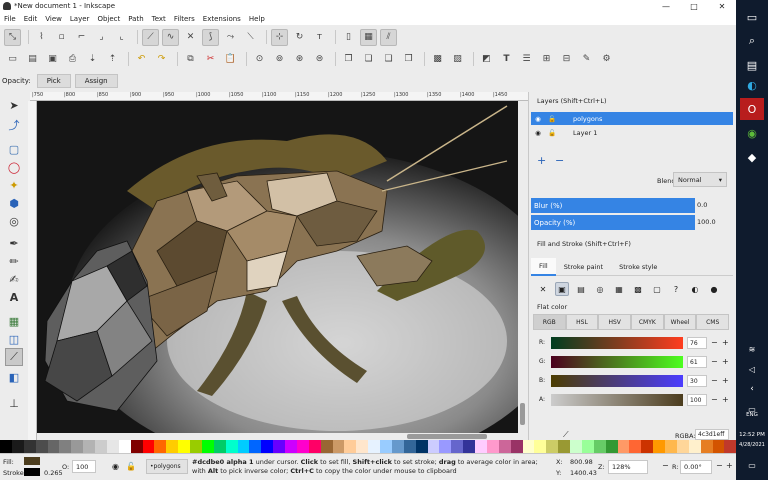 Image resolution: width=768 pixels, height=480 pixels. Describe the element at coordinates (14, 261) in the screenshot. I see `pencil-tool-icon: ✏` at that location.